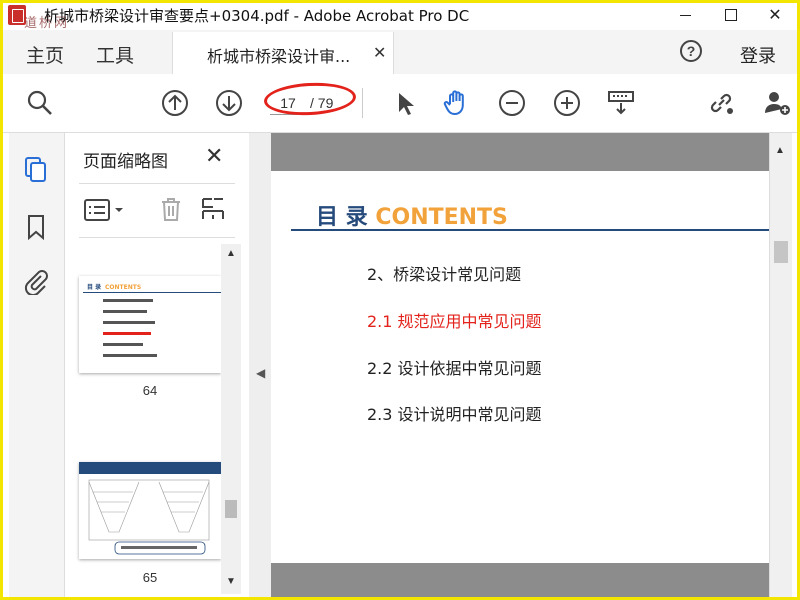 This screenshot has height=600, width=800. Describe the element at coordinates (454, 320) in the screenshot. I see `toc-item-active: 2.1 规范应用中常见问题` at that location.